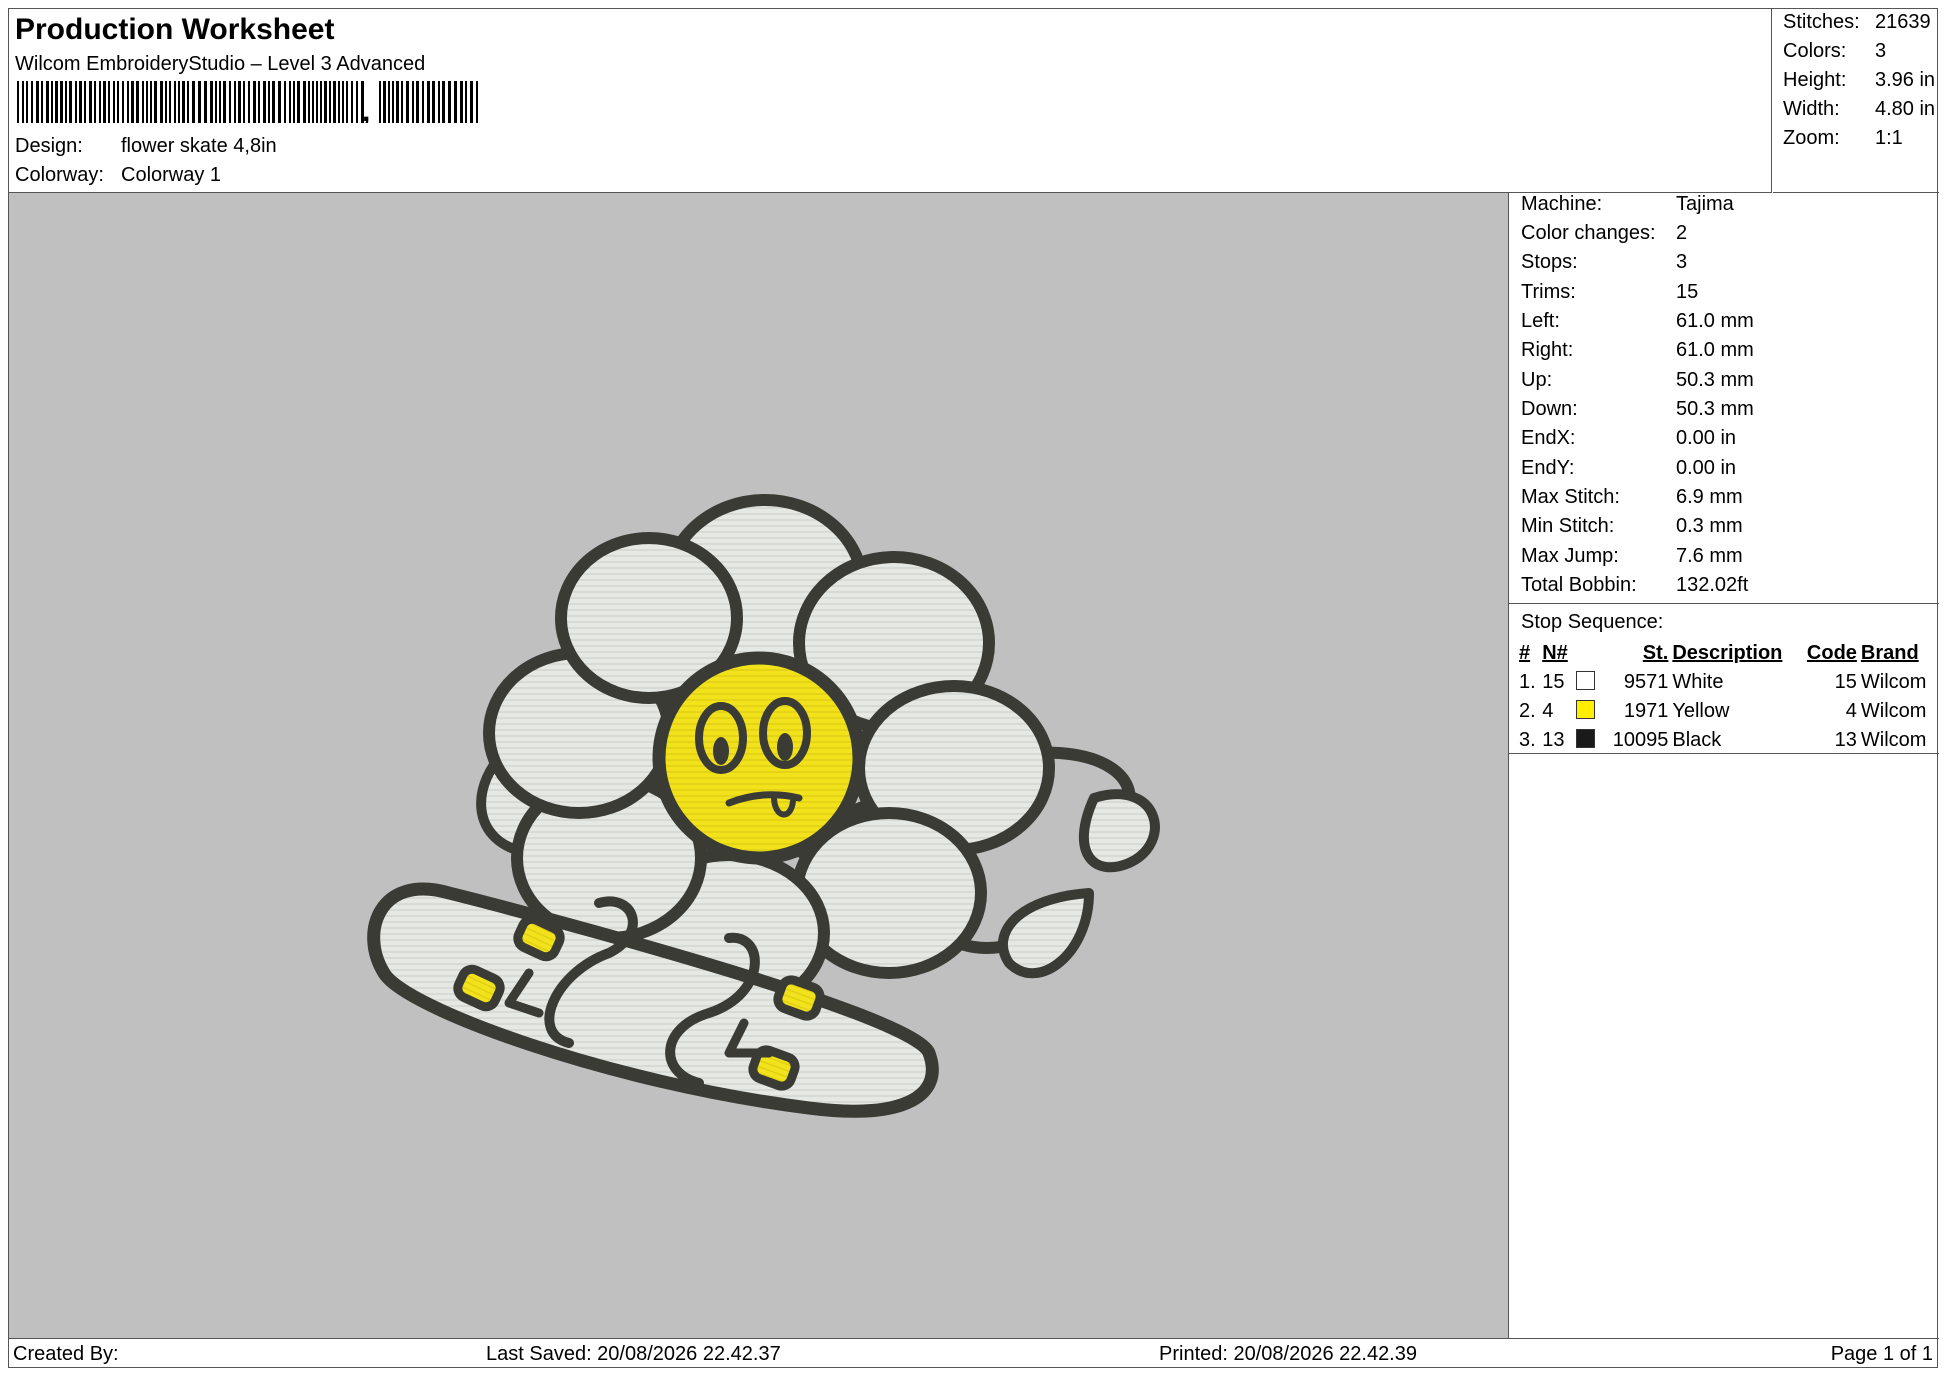  What do you see at coordinates (1609, 292) in the screenshot?
I see `info-row: Trims: 15` at bounding box center [1609, 292].